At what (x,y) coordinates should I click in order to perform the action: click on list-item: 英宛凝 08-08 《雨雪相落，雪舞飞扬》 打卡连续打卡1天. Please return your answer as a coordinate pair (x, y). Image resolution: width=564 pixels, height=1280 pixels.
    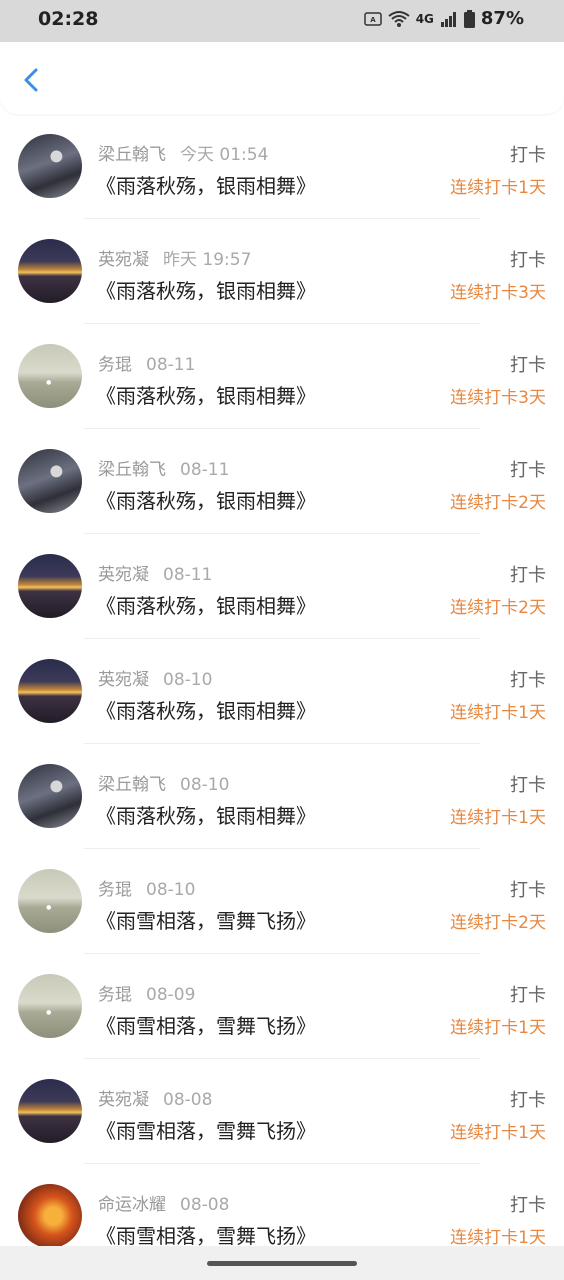
    Looking at the image, I should click on (282, 1111).